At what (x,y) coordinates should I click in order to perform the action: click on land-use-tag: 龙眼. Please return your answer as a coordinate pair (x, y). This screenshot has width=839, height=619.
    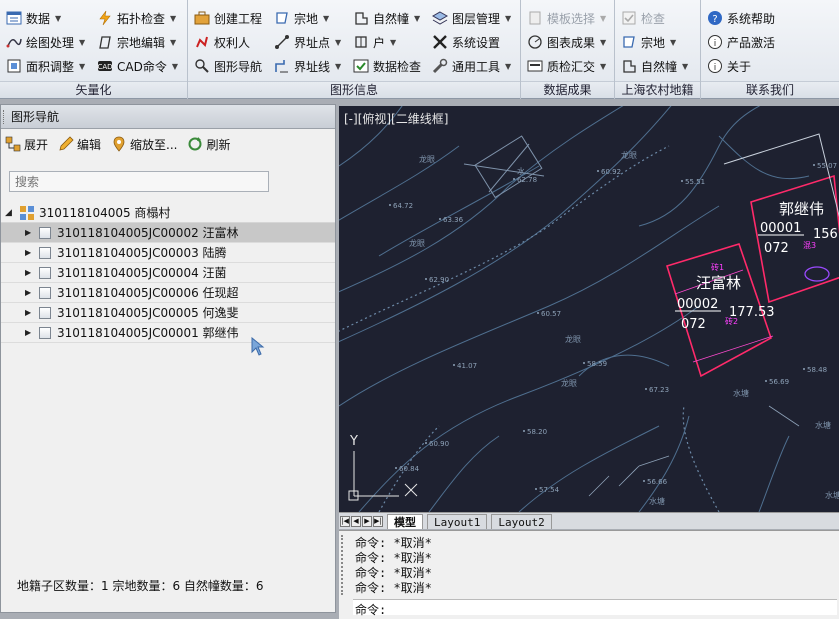
    Looking at the image, I should click on (427, 159).